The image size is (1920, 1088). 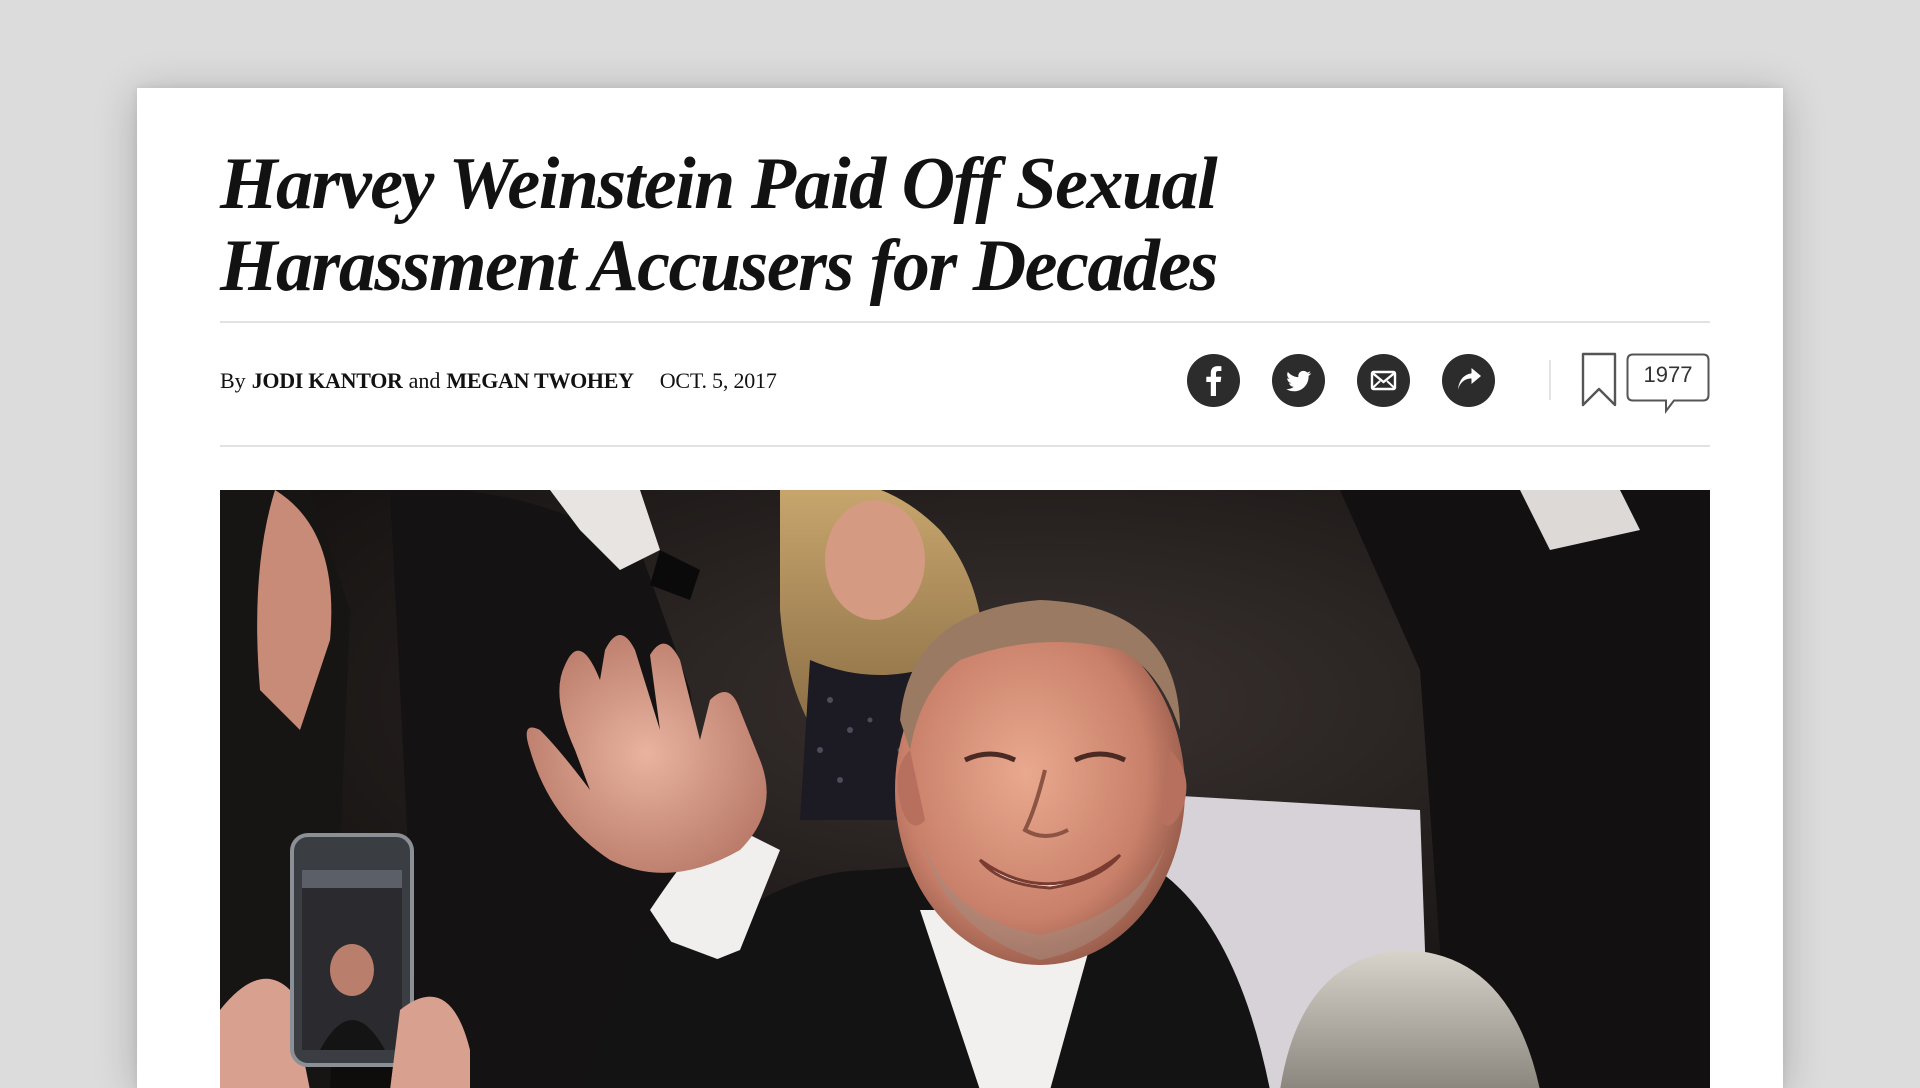 I want to click on bottom-divider, so click(x=965, y=446).